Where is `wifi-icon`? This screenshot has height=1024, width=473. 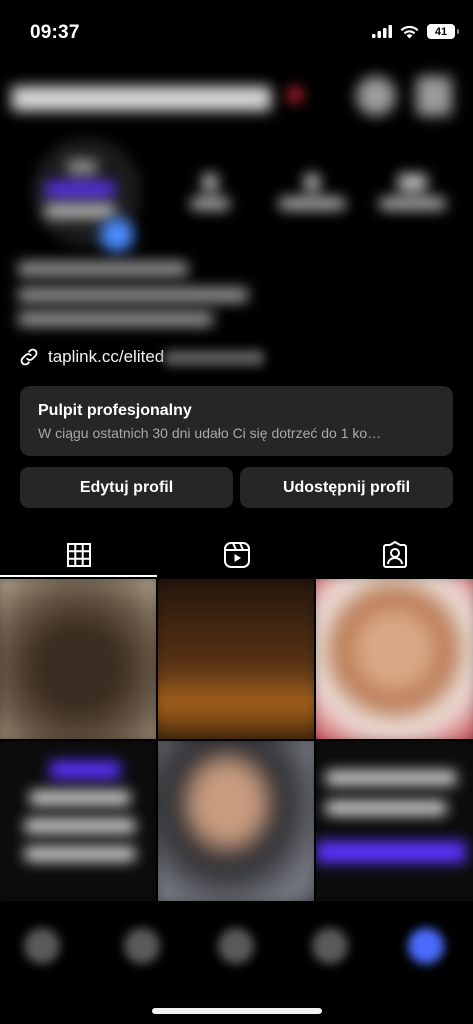 wifi-icon is located at coordinates (409, 31).